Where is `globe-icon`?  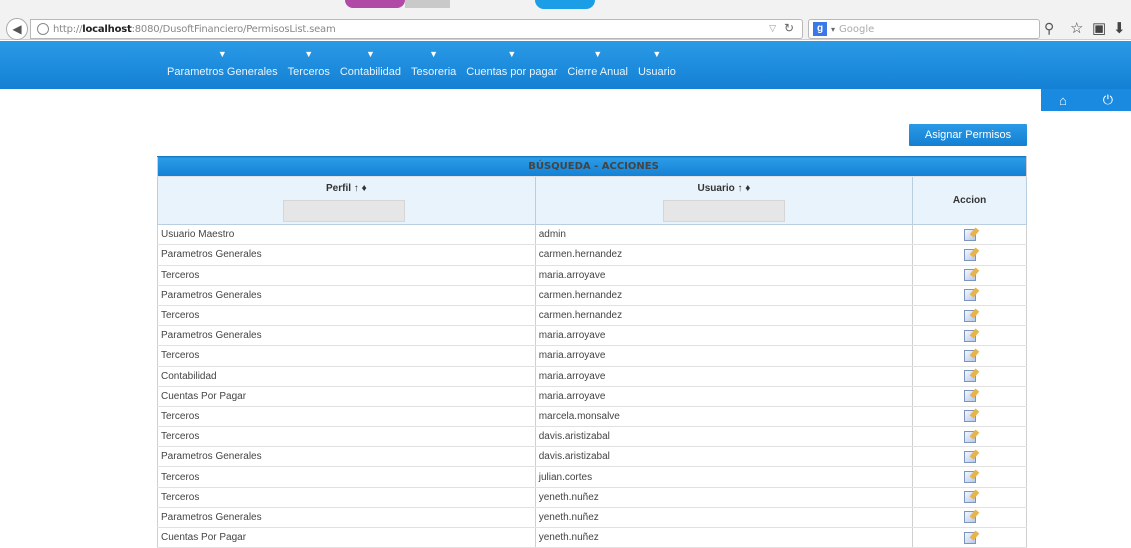 globe-icon is located at coordinates (43, 29).